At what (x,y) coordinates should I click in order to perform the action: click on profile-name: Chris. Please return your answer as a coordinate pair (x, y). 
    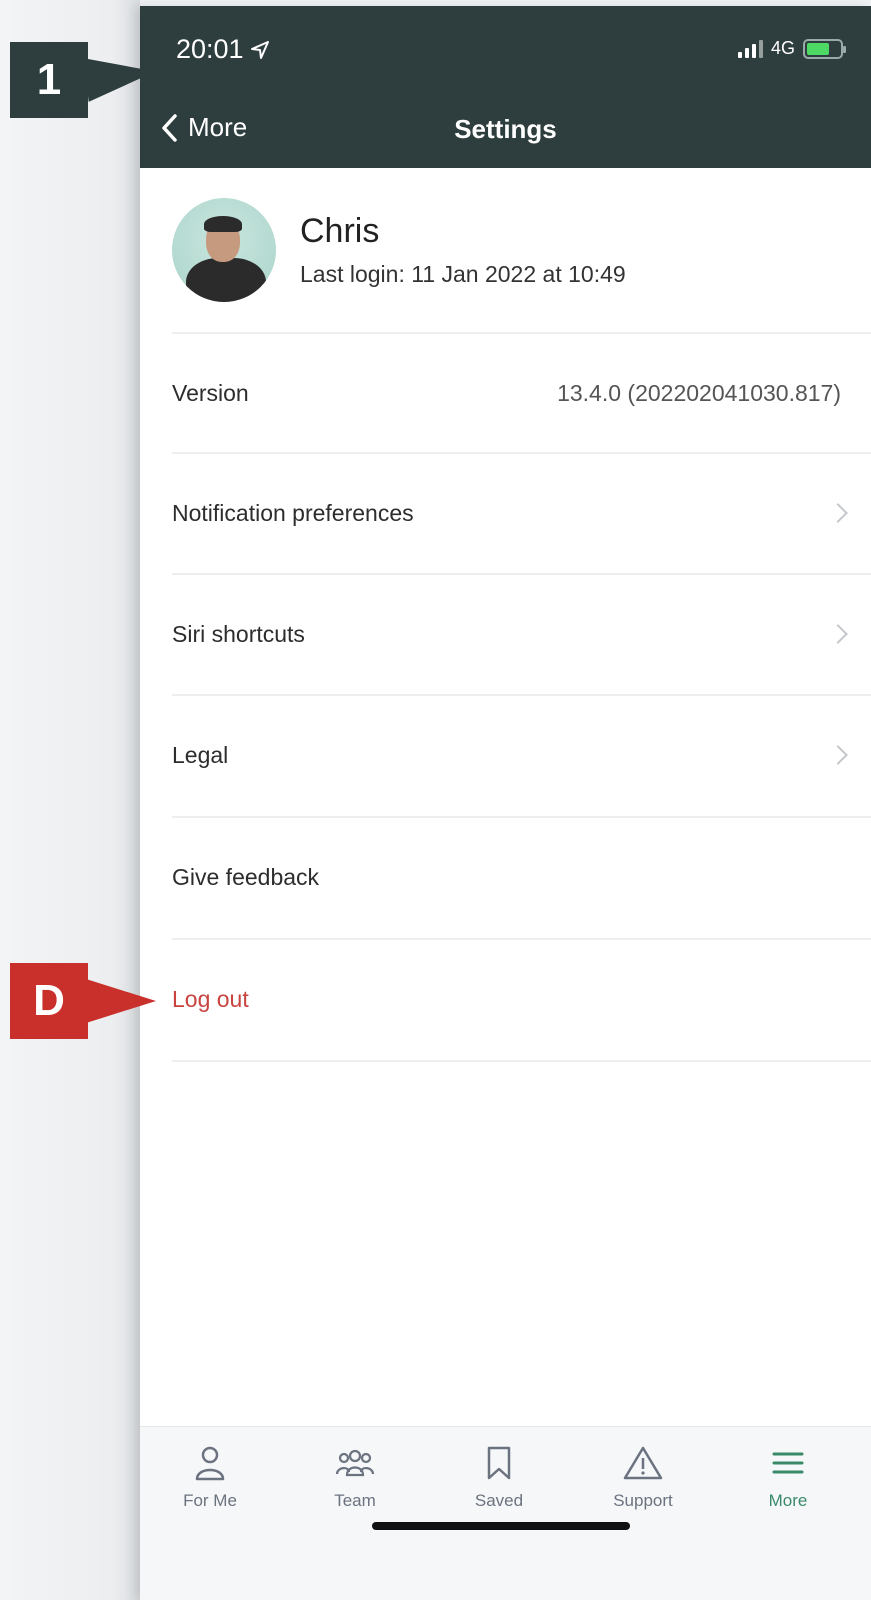
    Looking at the image, I should click on (340, 231).